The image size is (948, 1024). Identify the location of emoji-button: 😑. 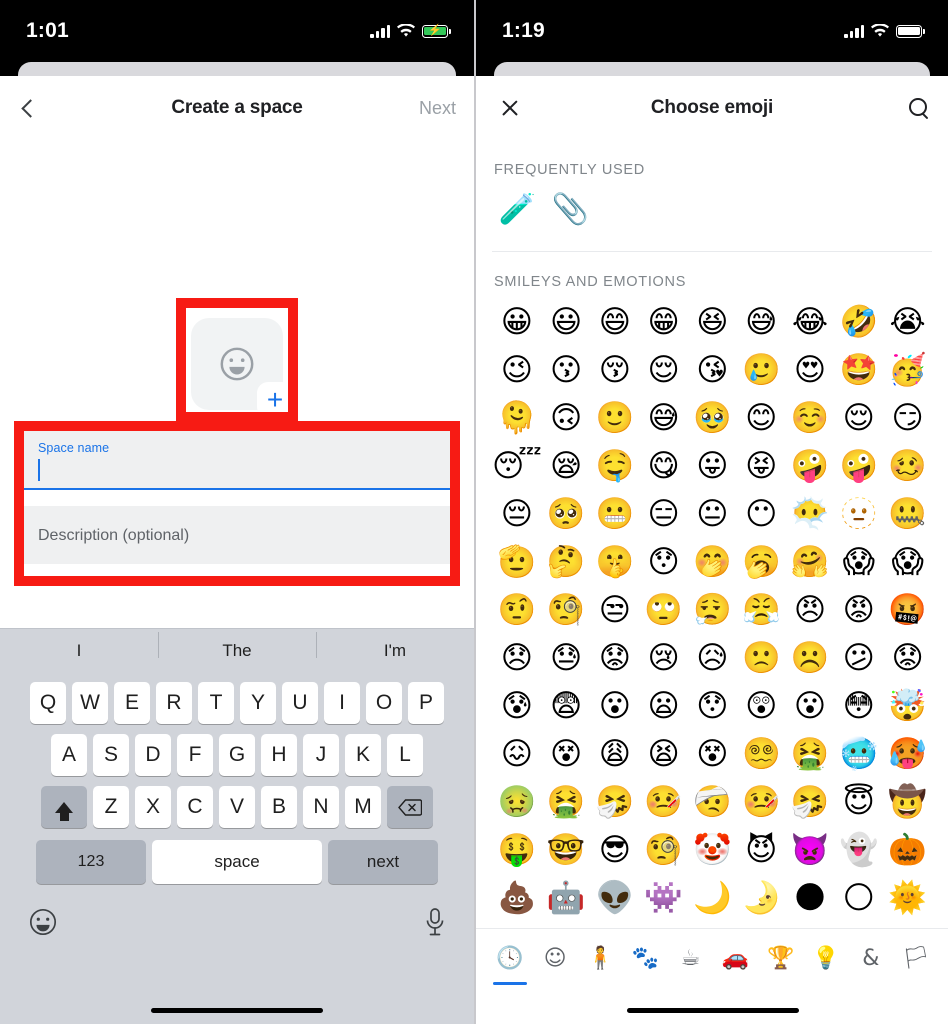
(663, 514).